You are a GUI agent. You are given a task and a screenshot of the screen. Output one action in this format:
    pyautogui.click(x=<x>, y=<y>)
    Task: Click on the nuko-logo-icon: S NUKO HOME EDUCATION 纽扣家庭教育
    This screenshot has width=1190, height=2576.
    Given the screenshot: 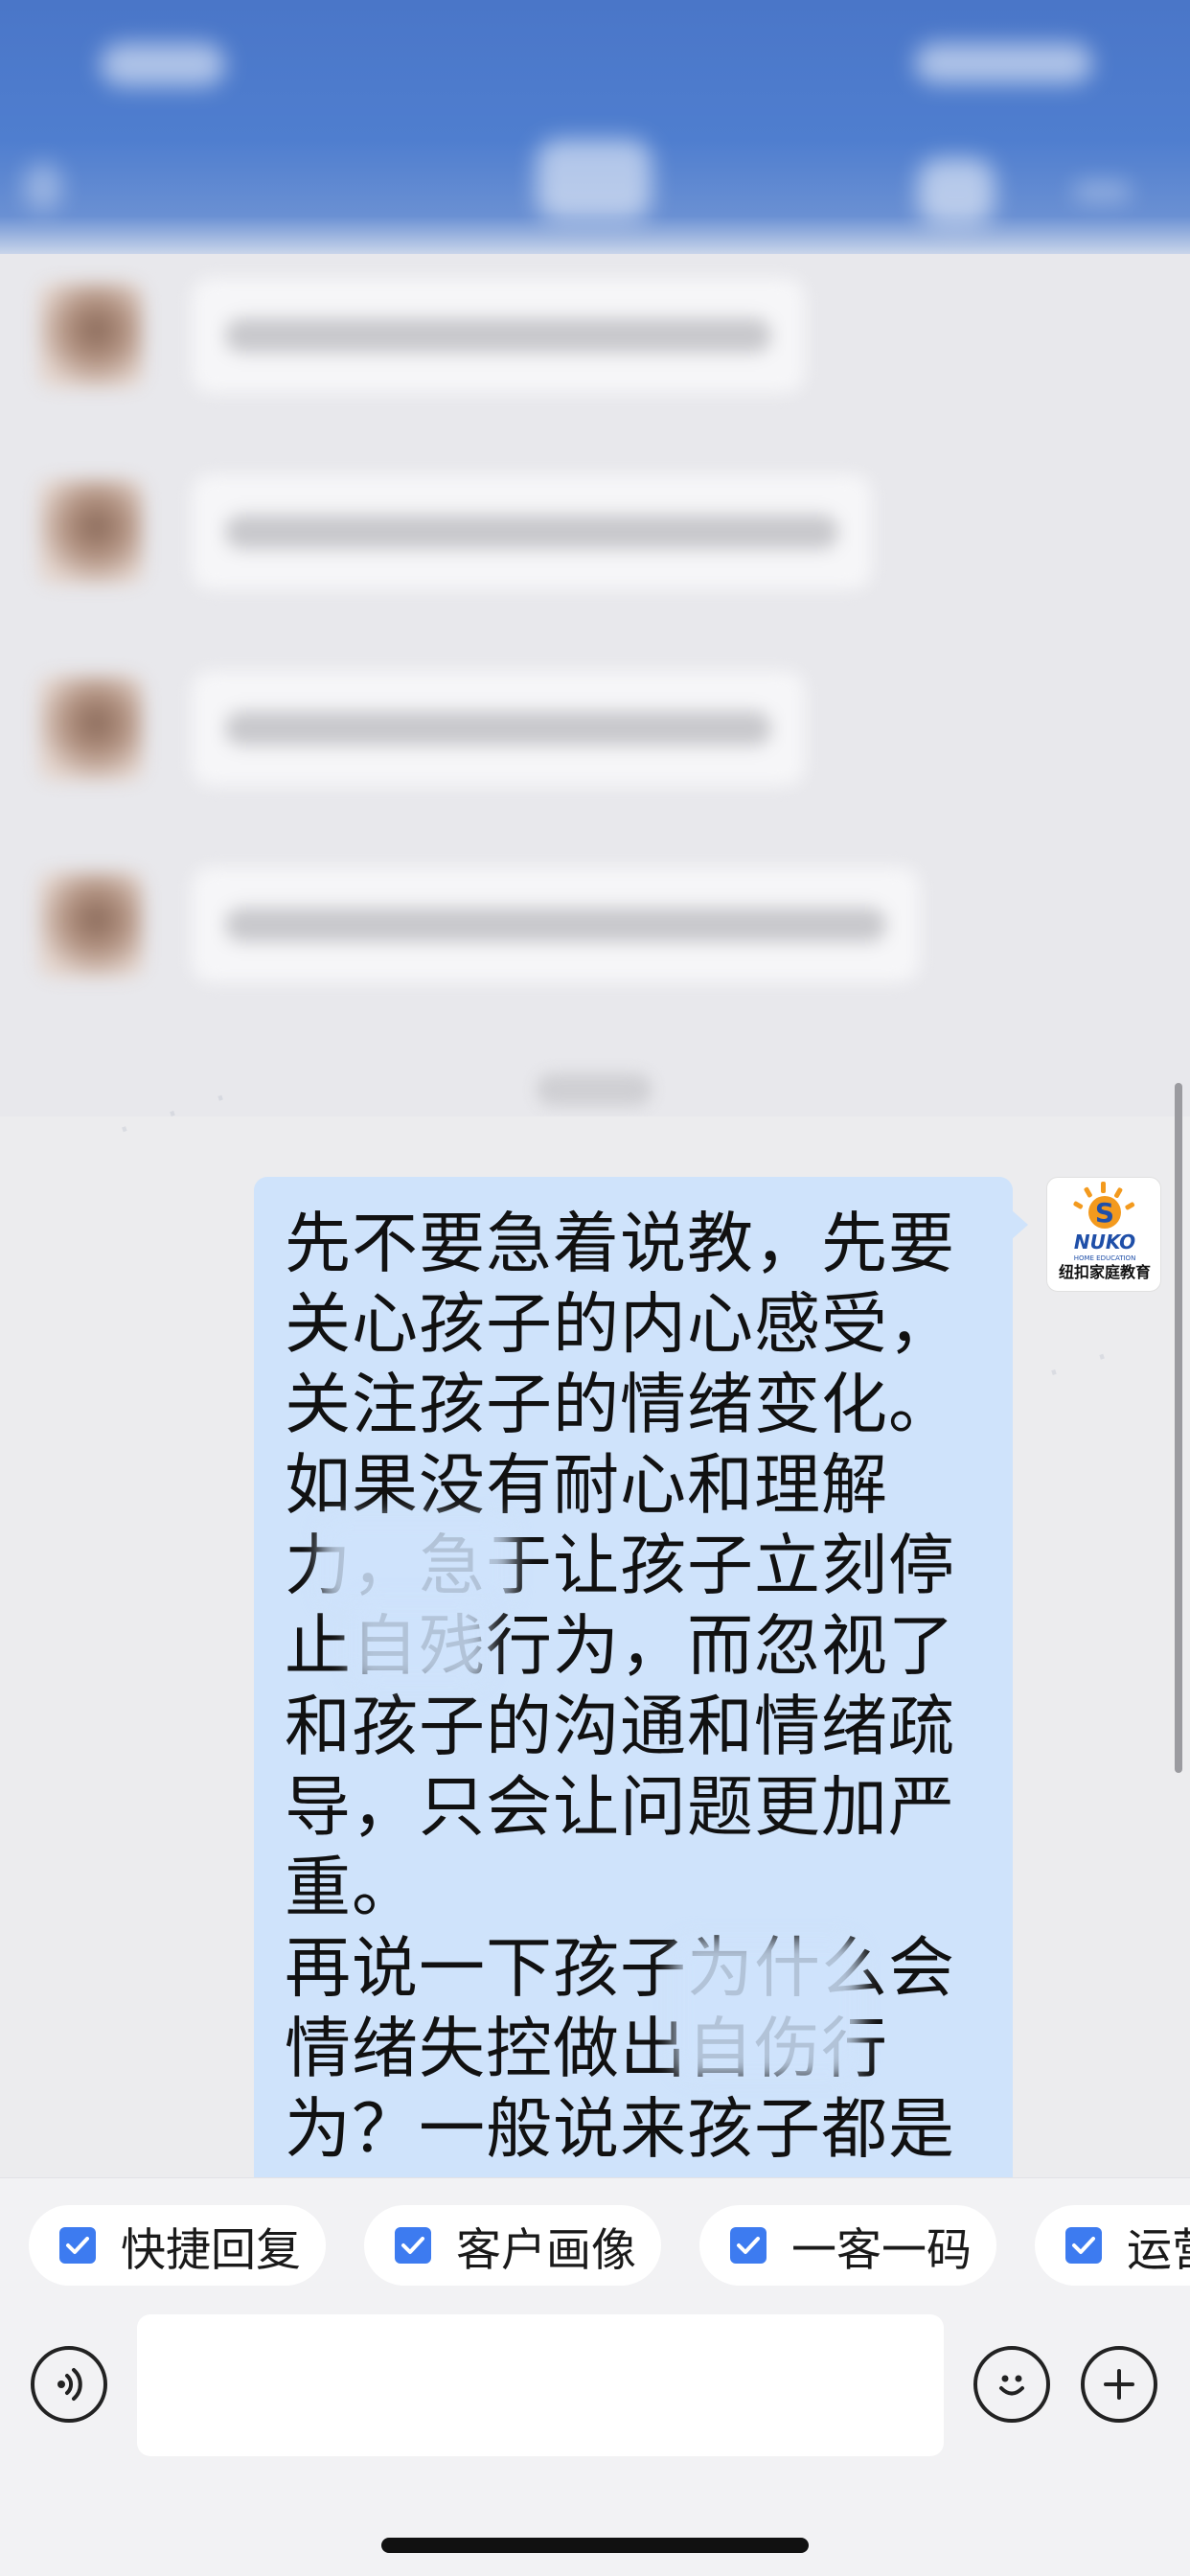 What is the action you would take?
    pyautogui.click(x=1105, y=1231)
    